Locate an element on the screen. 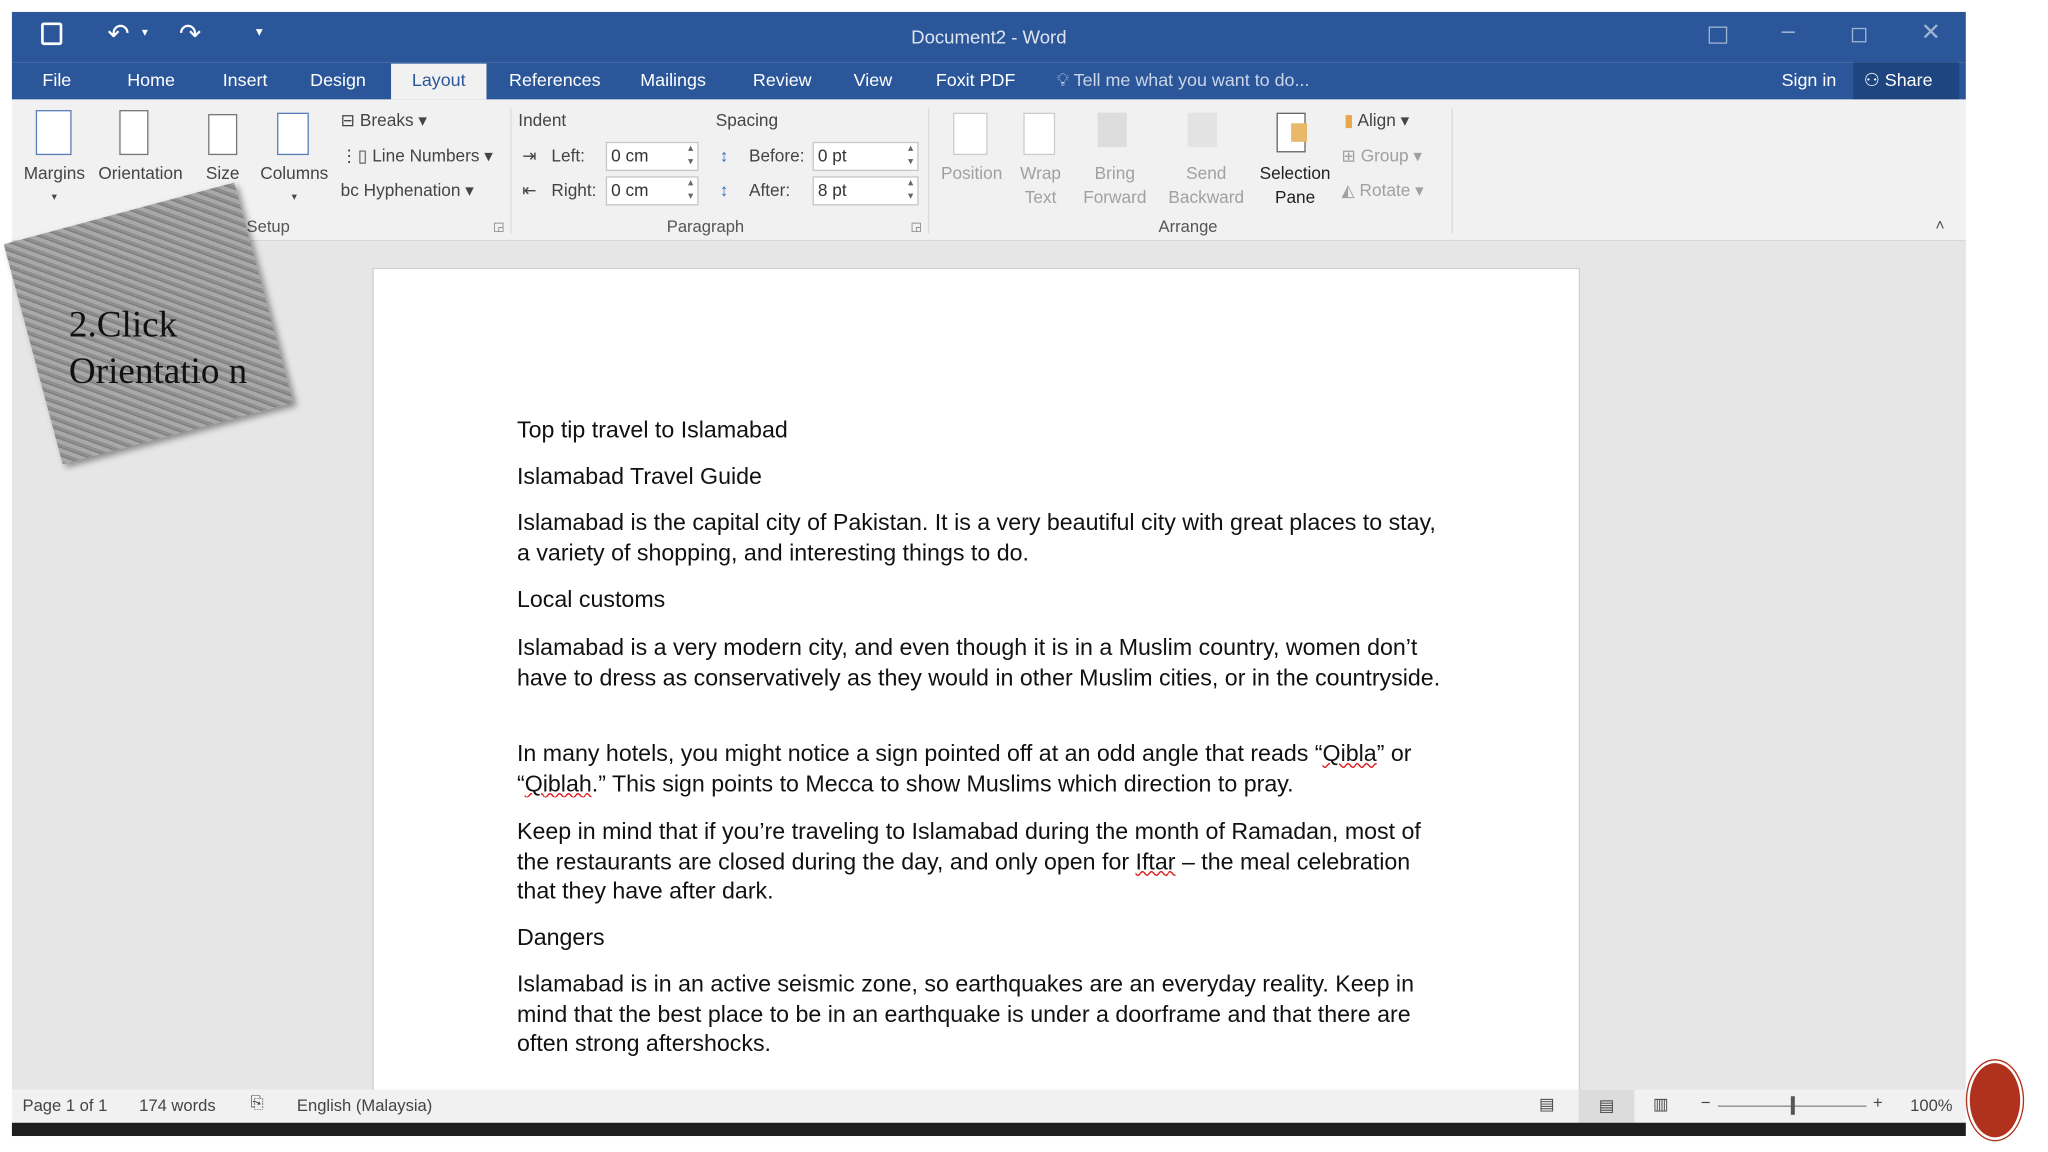 This screenshot has height=1152, width=2048. orientation-icon is located at coordinates (134, 133).